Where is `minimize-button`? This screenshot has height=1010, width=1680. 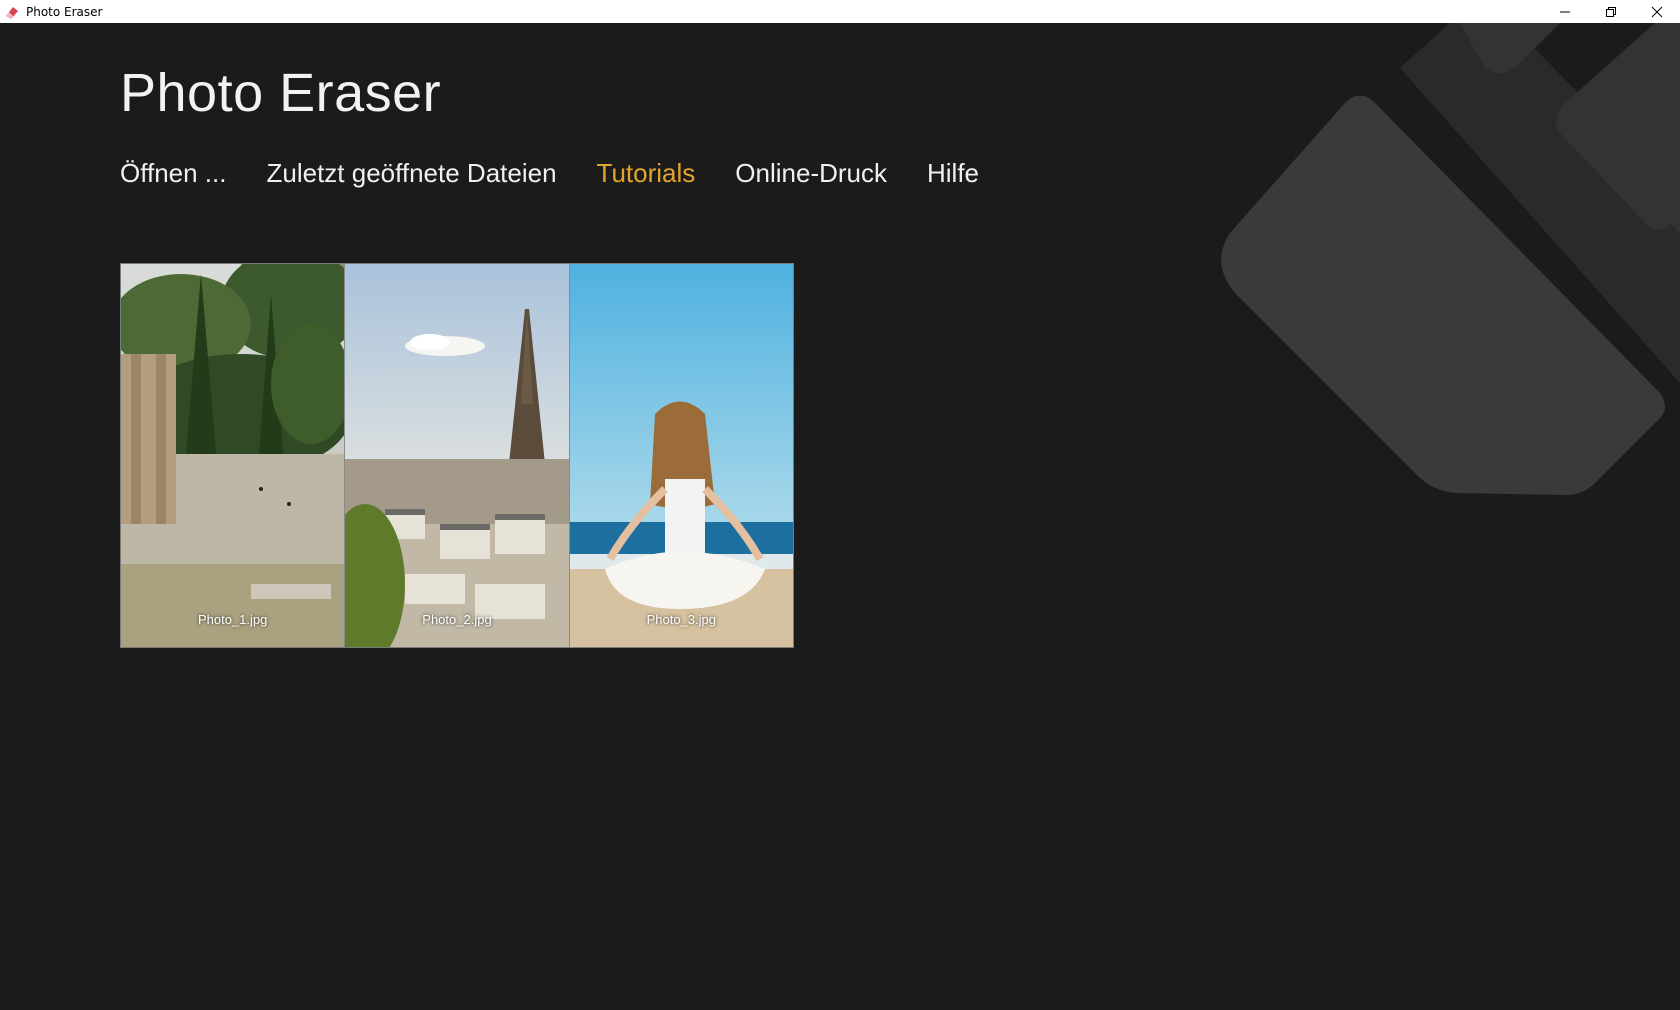 minimize-button is located at coordinates (1565, 11).